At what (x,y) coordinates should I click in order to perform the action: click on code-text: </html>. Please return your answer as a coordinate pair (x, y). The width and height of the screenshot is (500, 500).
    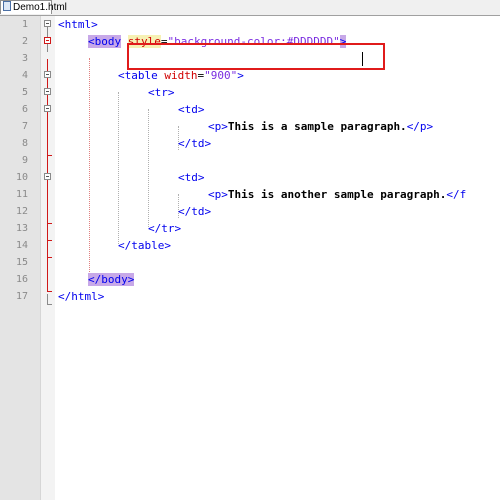
    Looking at the image, I should click on (81, 296).